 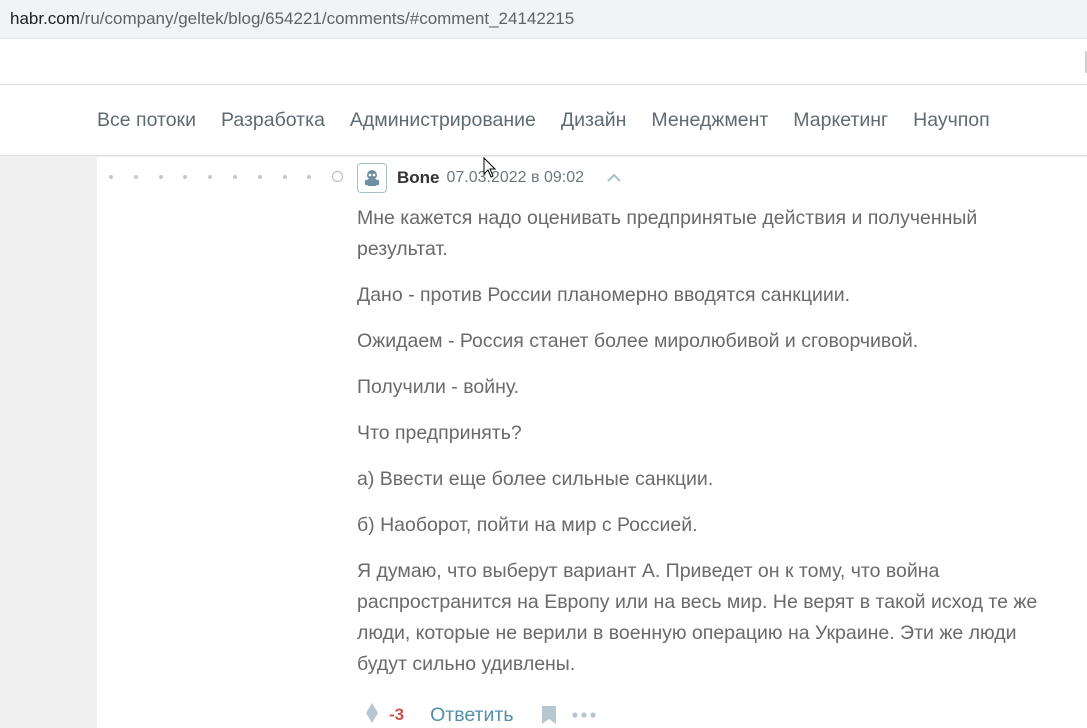 I want to click on vote-diamond-icon, so click(x=372, y=715).